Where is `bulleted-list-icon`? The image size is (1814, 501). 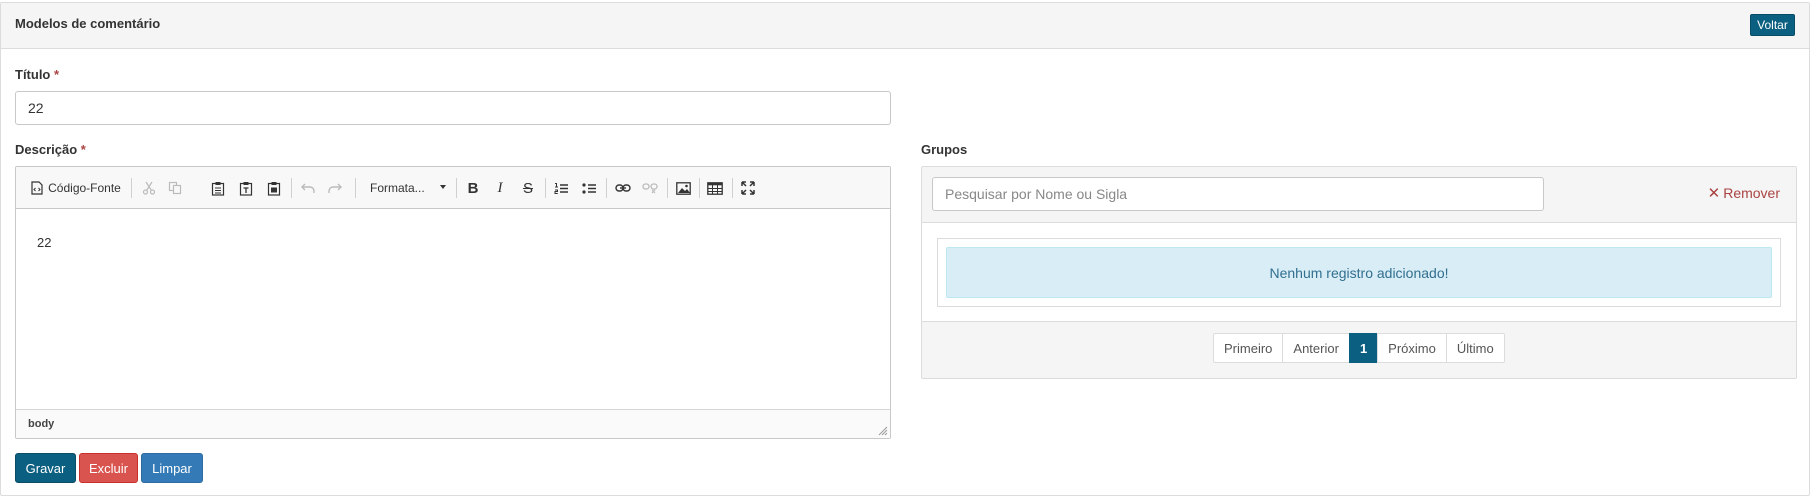
bulleted-list-icon is located at coordinates (588, 188).